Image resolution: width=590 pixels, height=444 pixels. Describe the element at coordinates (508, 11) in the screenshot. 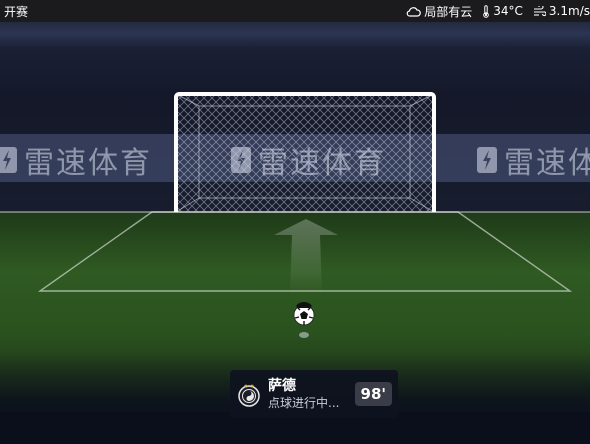

I see `temperature-value: 34°C` at that location.